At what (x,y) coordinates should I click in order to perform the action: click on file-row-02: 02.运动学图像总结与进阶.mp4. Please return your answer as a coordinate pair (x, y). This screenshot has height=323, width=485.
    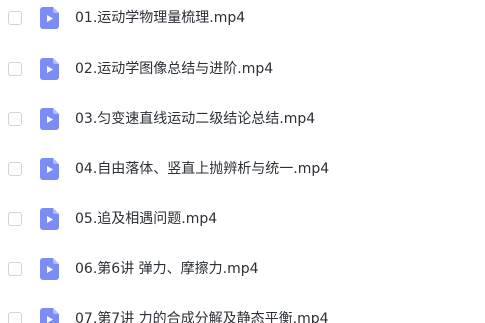
    Looking at the image, I should click on (242, 70).